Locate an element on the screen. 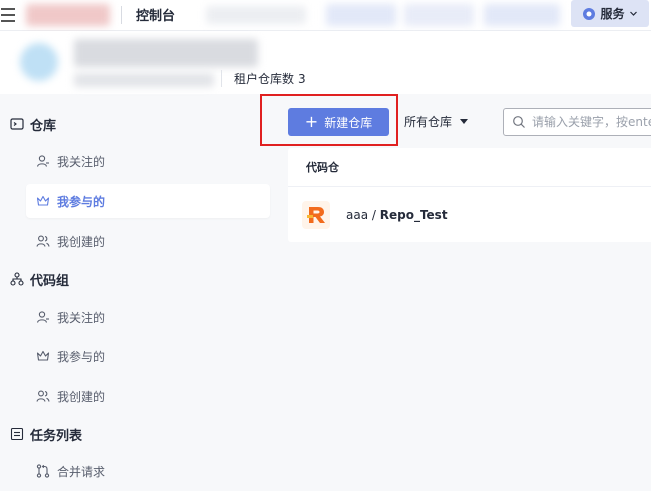 The image size is (651, 491). repo-icon is located at coordinates (17, 124).